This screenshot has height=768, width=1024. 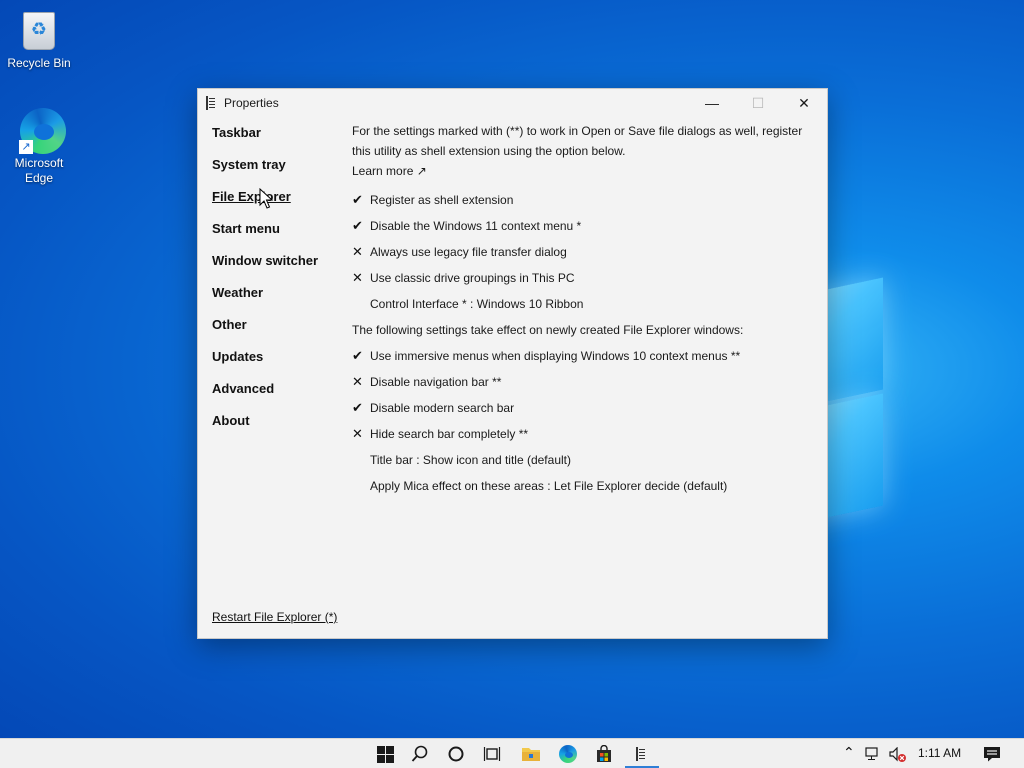 What do you see at coordinates (758, 103) in the screenshot?
I see `maximize-button: ☐` at bounding box center [758, 103].